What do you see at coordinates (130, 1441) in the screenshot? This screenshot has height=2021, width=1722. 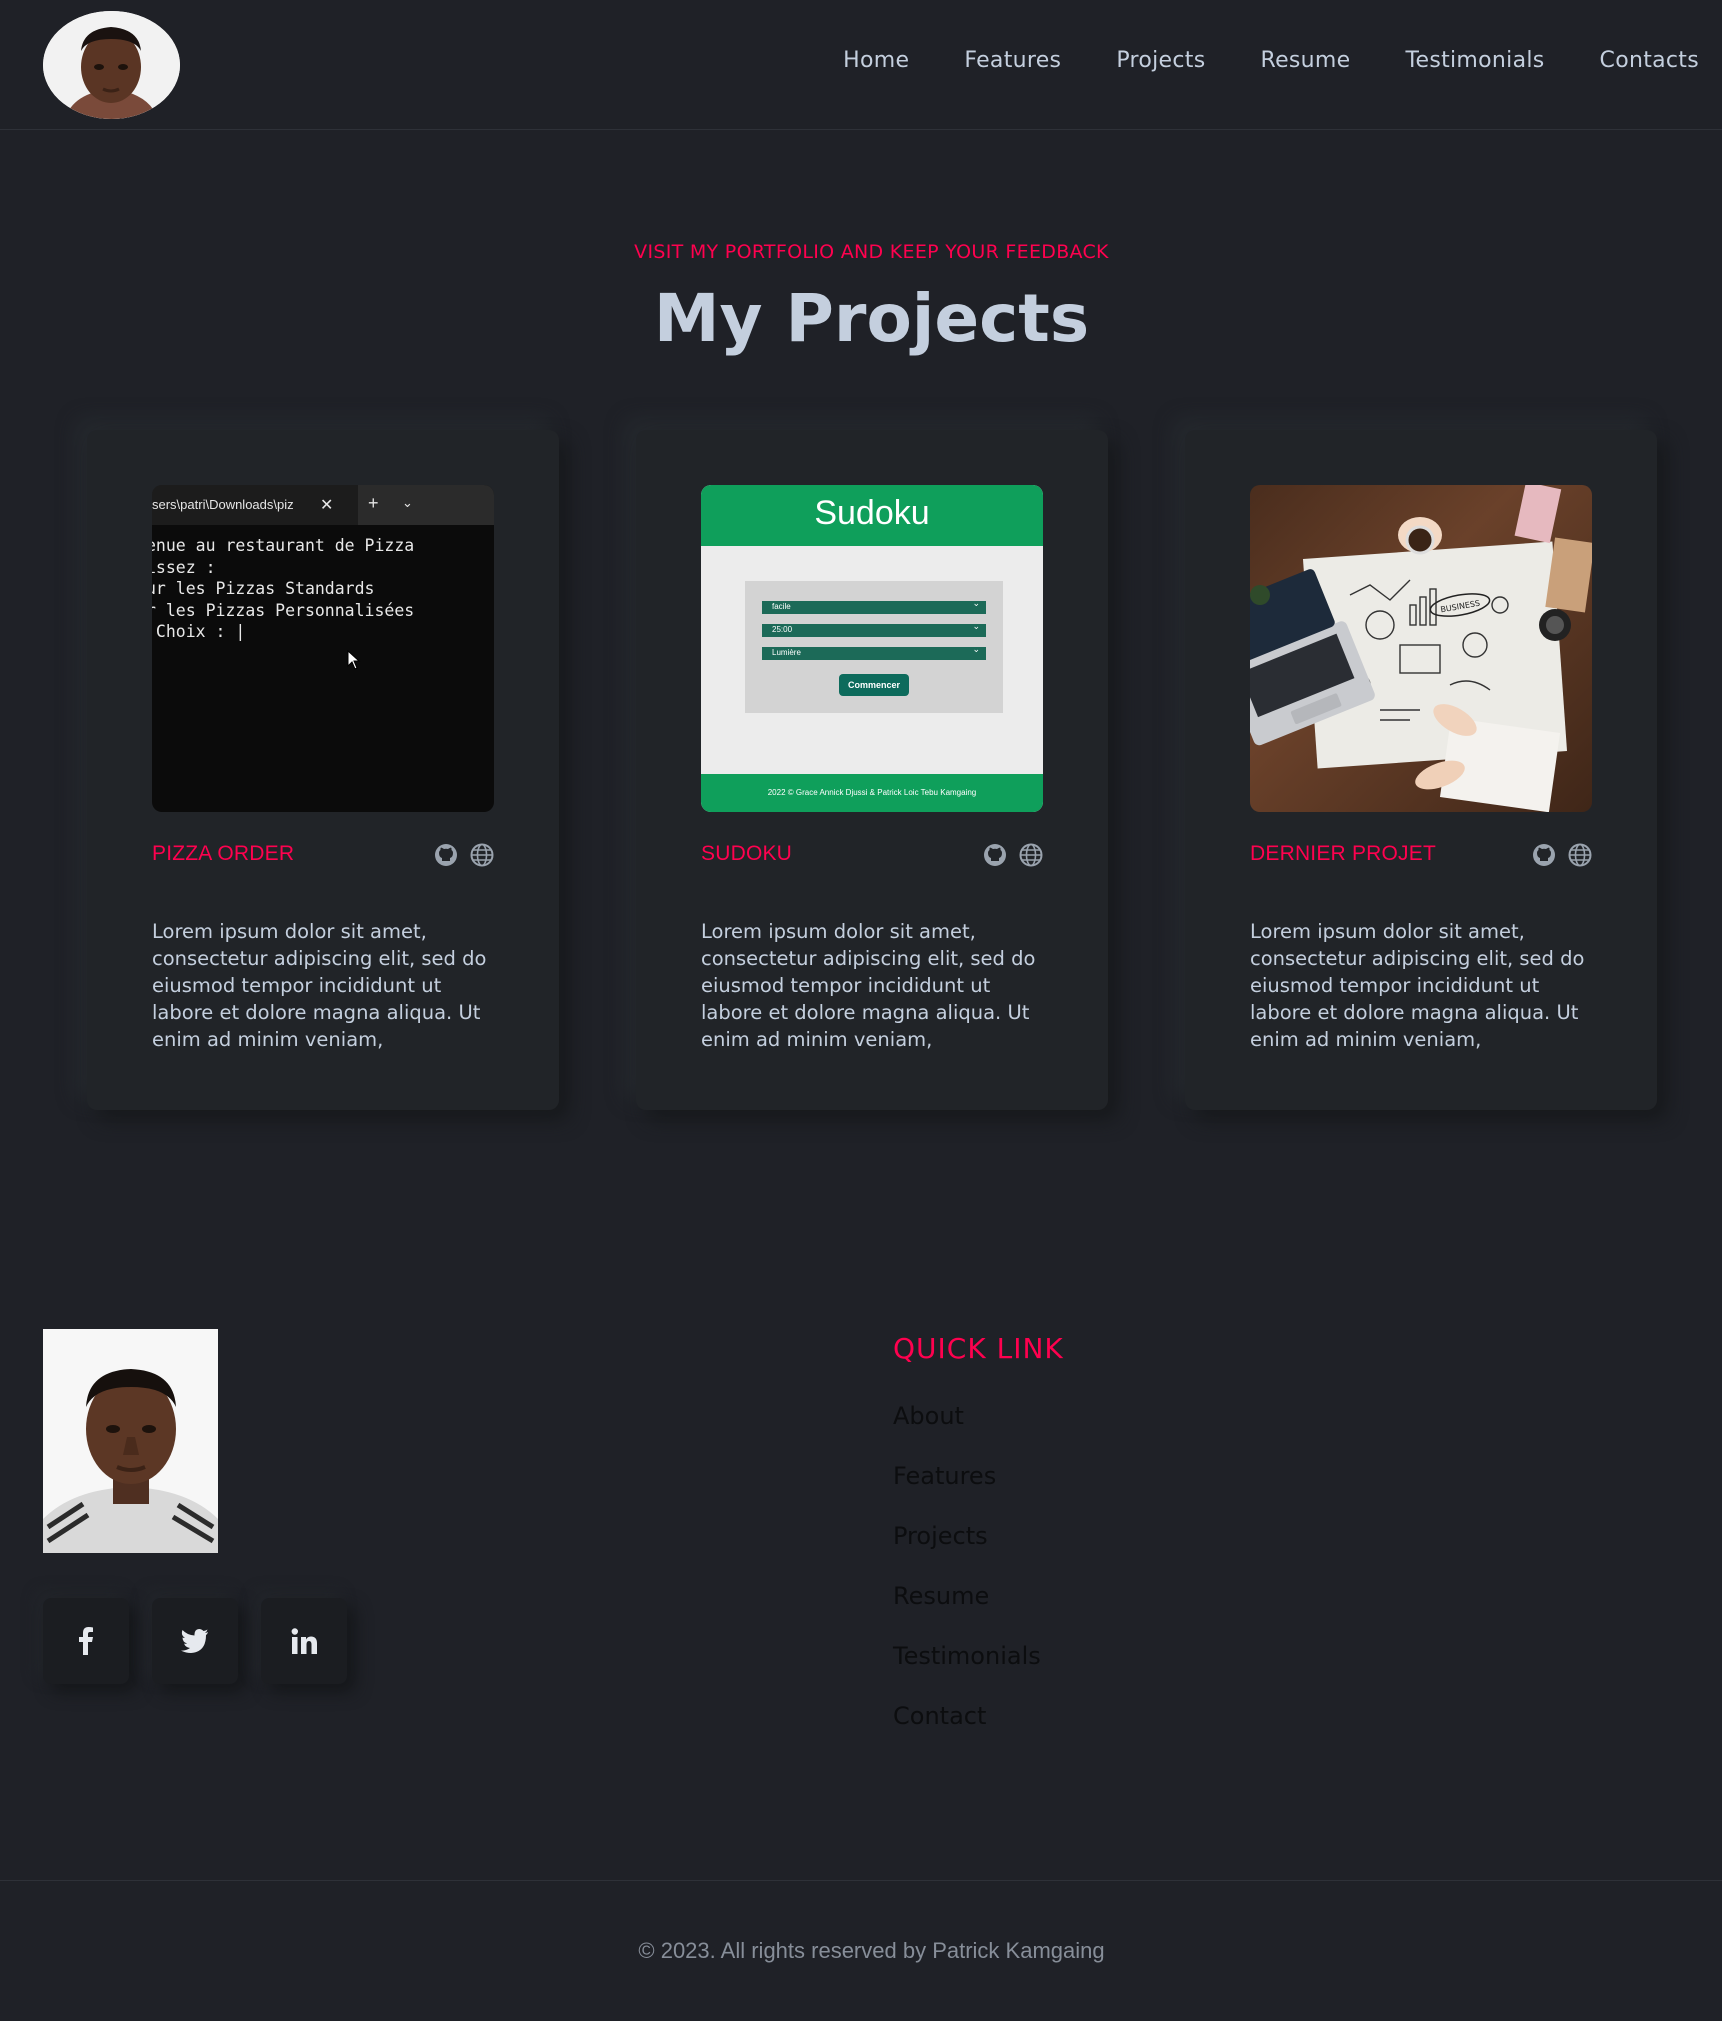 I see `footer-portrait` at bounding box center [130, 1441].